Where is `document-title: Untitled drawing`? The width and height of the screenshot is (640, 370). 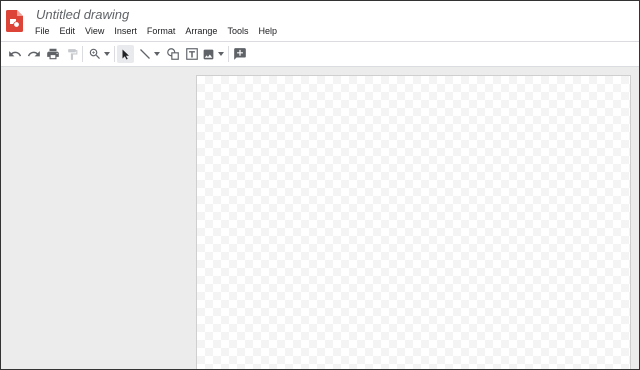 document-title: Untitled drawing is located at coordinates (82, 14).